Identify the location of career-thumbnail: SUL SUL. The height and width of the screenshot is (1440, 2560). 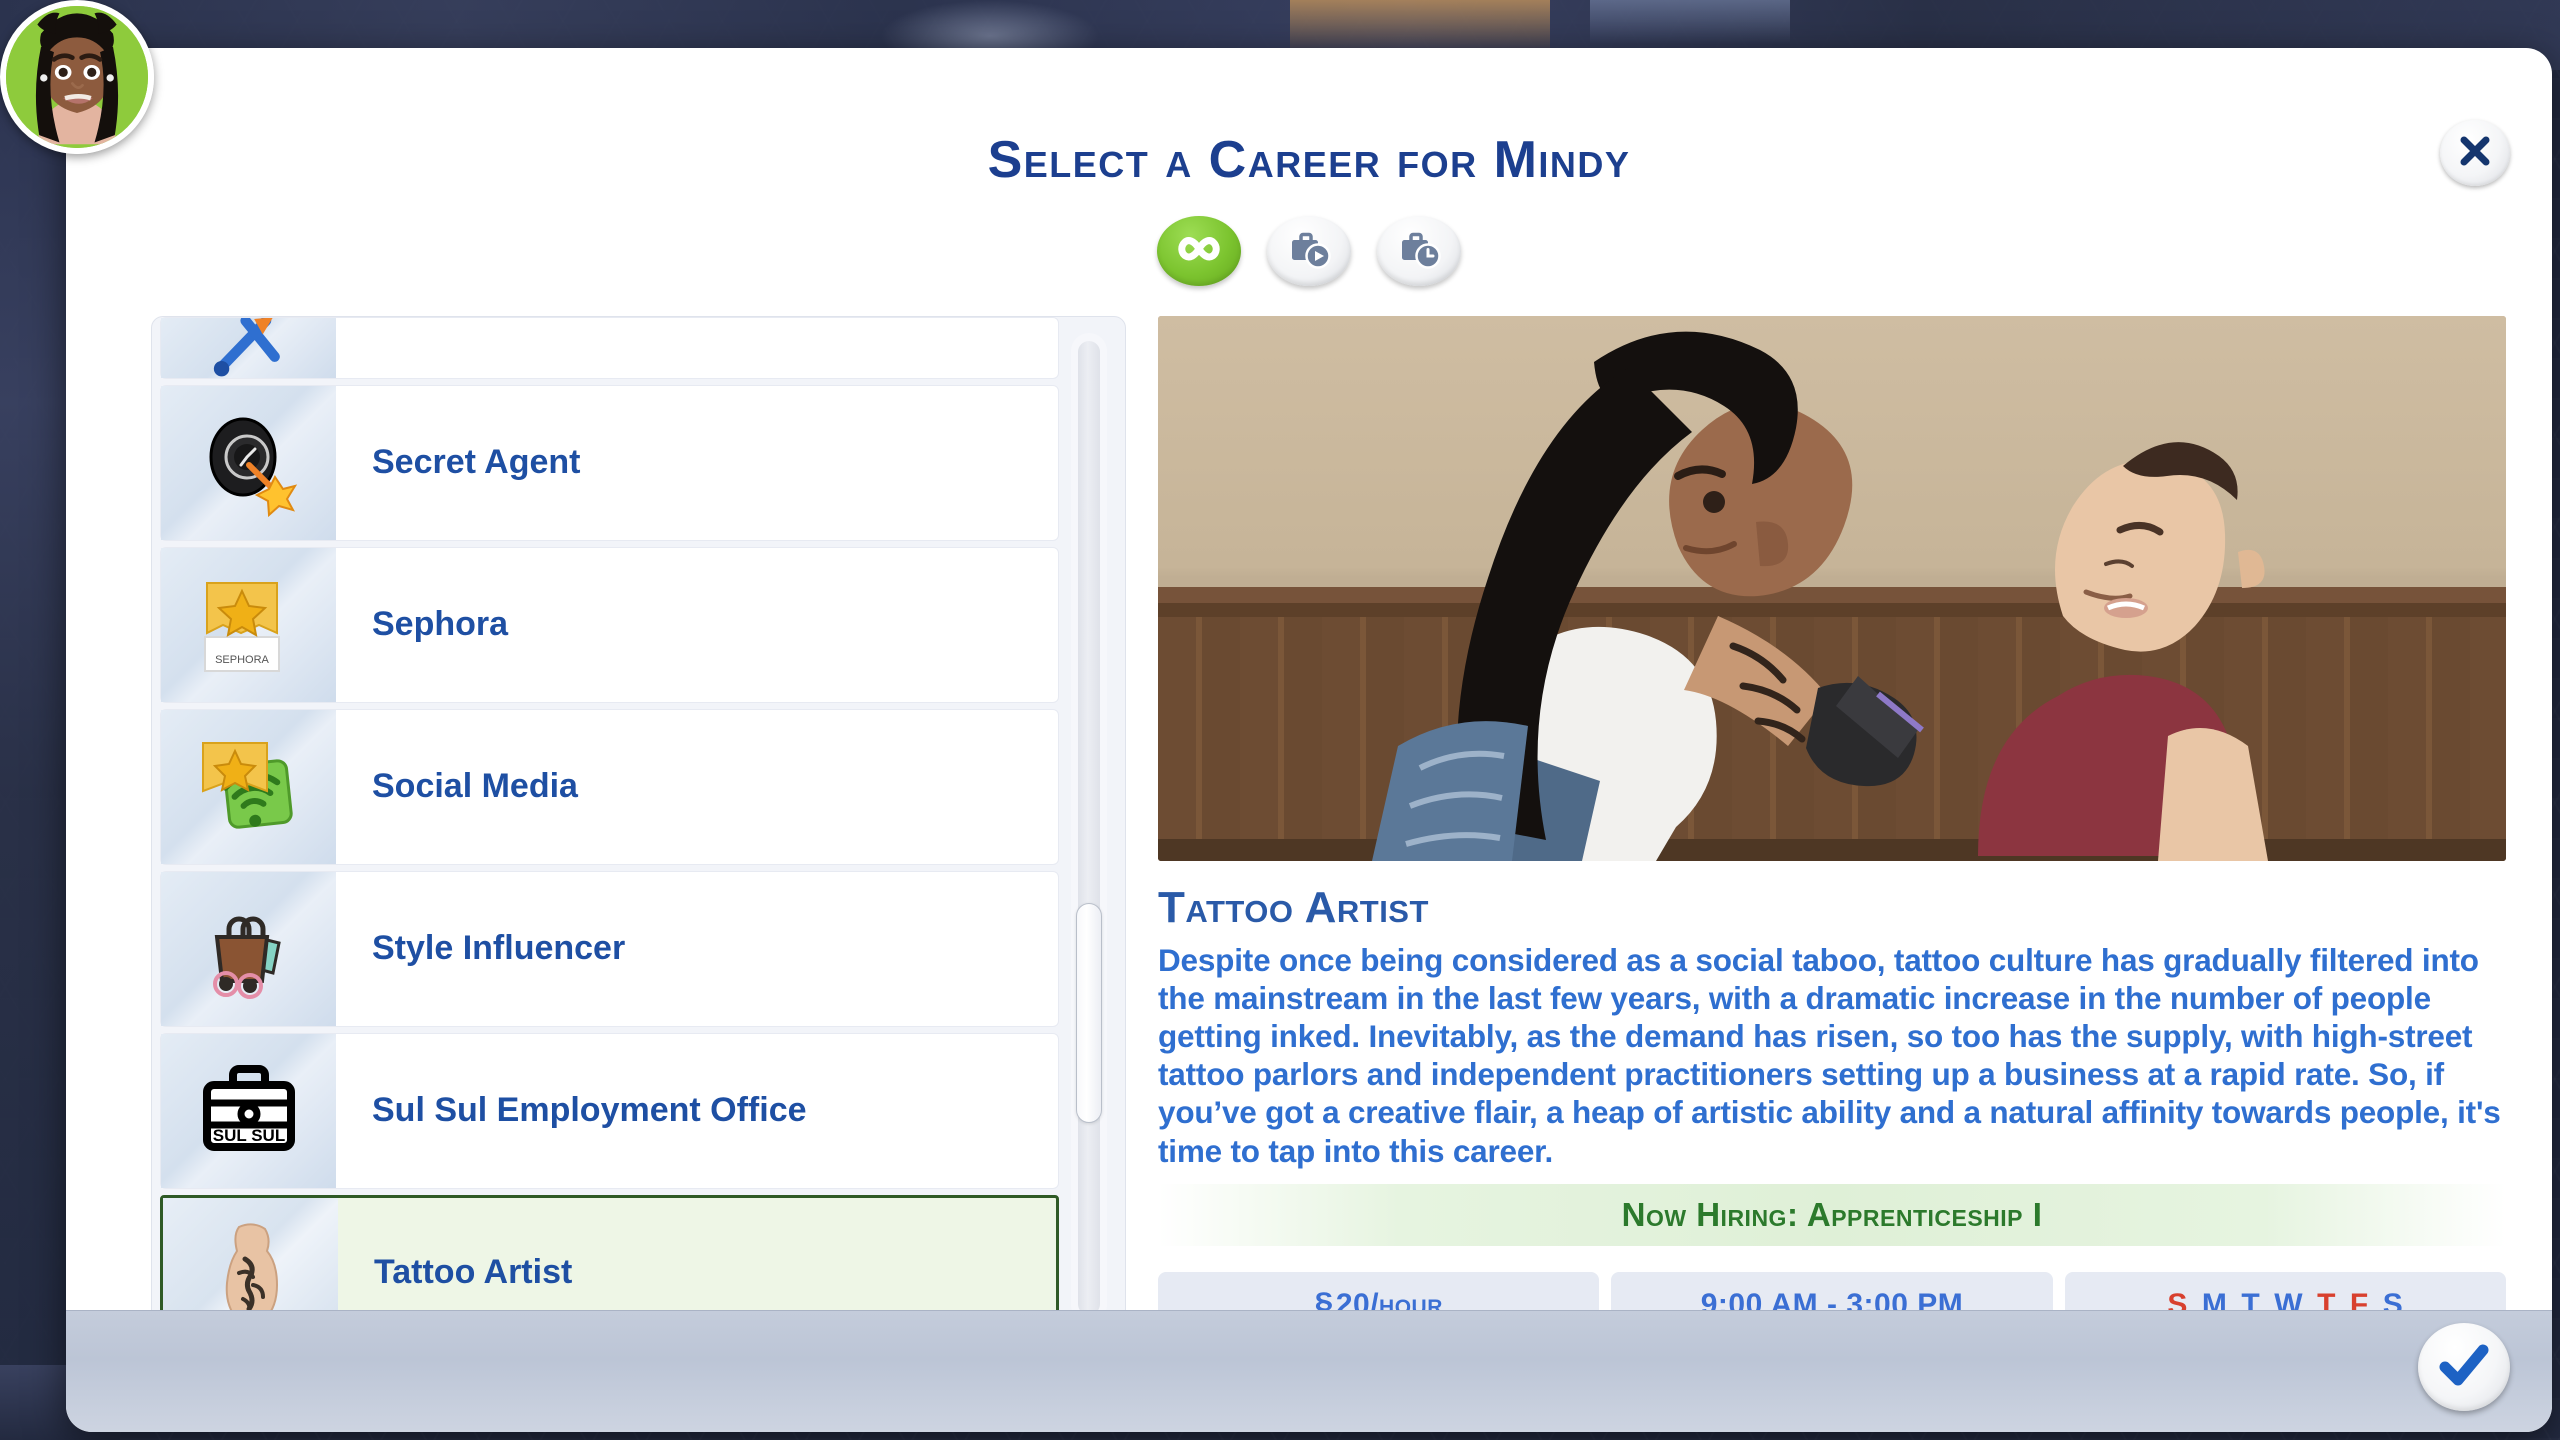
(248, 1111).